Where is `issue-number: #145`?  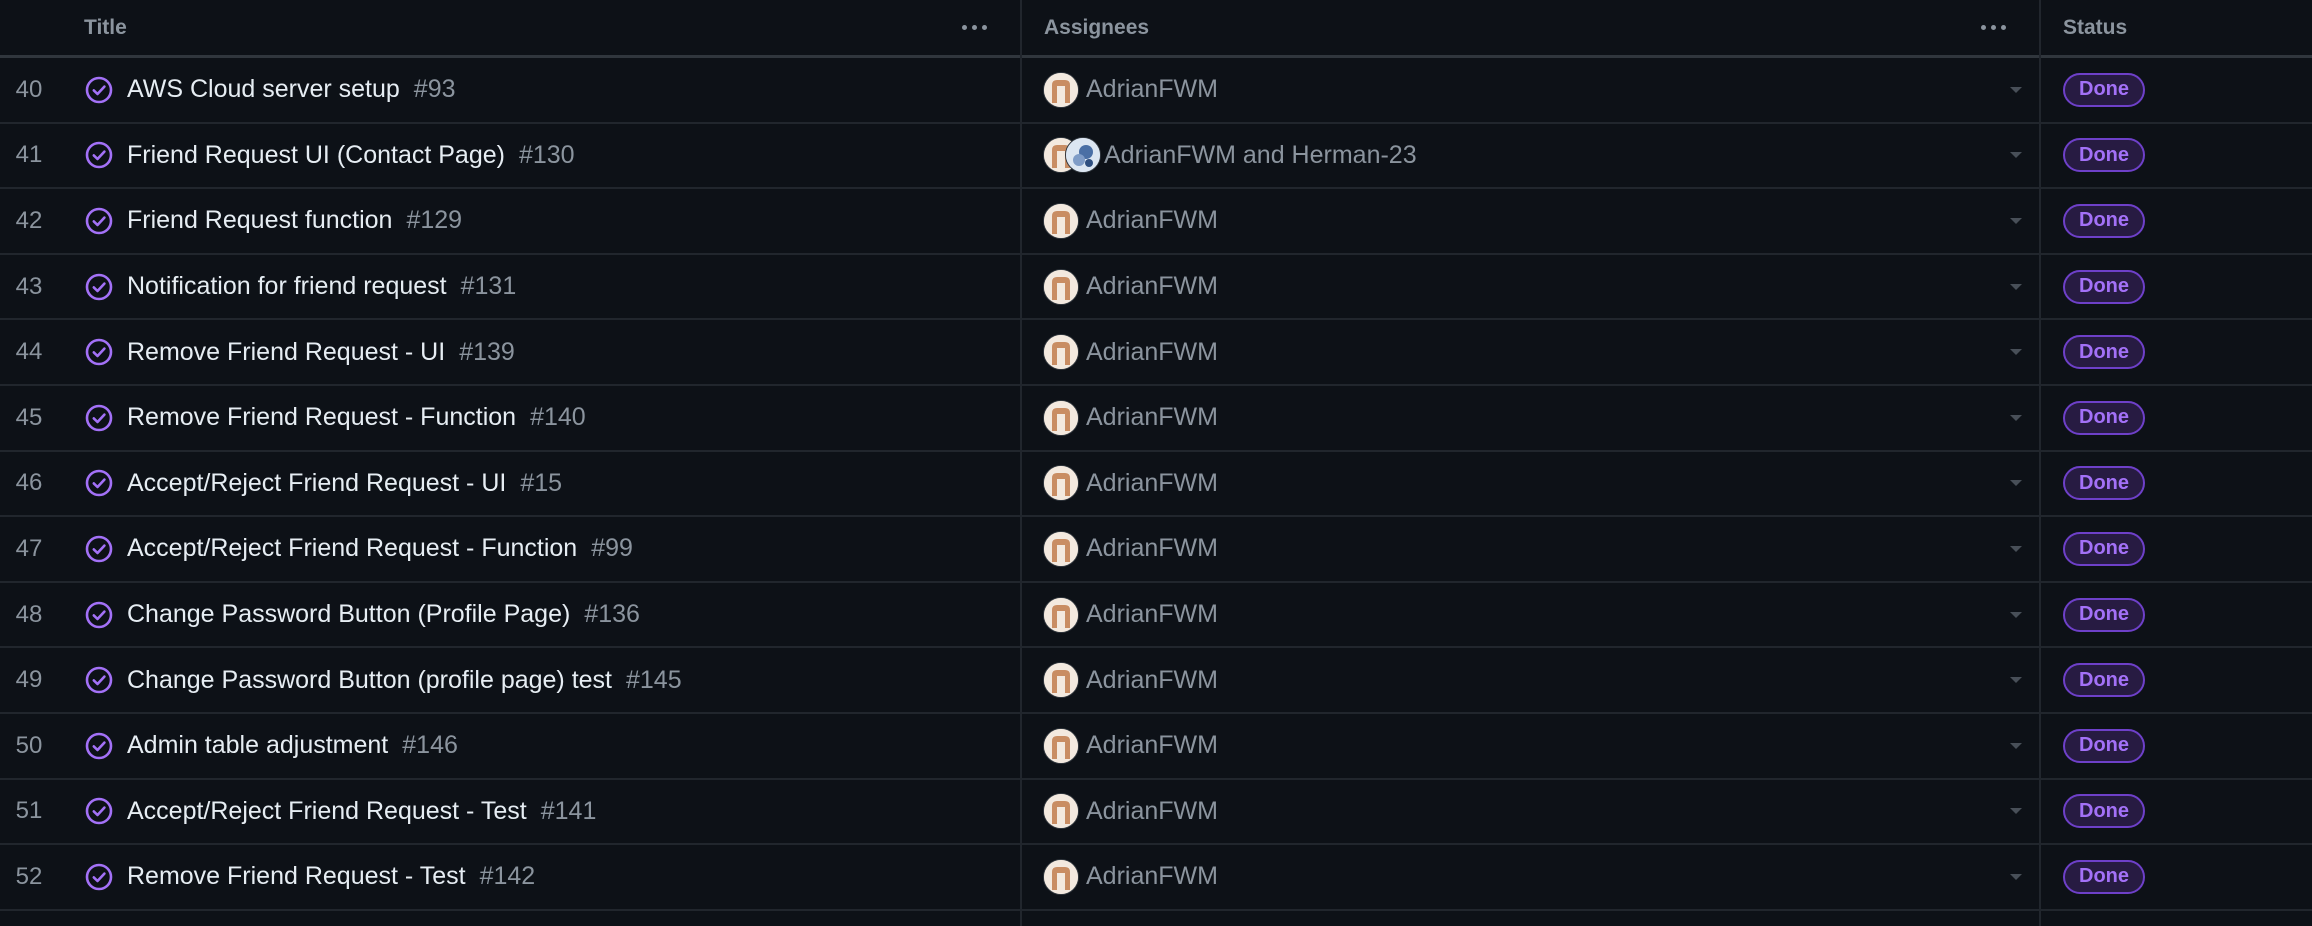
issue-number: #145 is located at coordinates (654, 680).